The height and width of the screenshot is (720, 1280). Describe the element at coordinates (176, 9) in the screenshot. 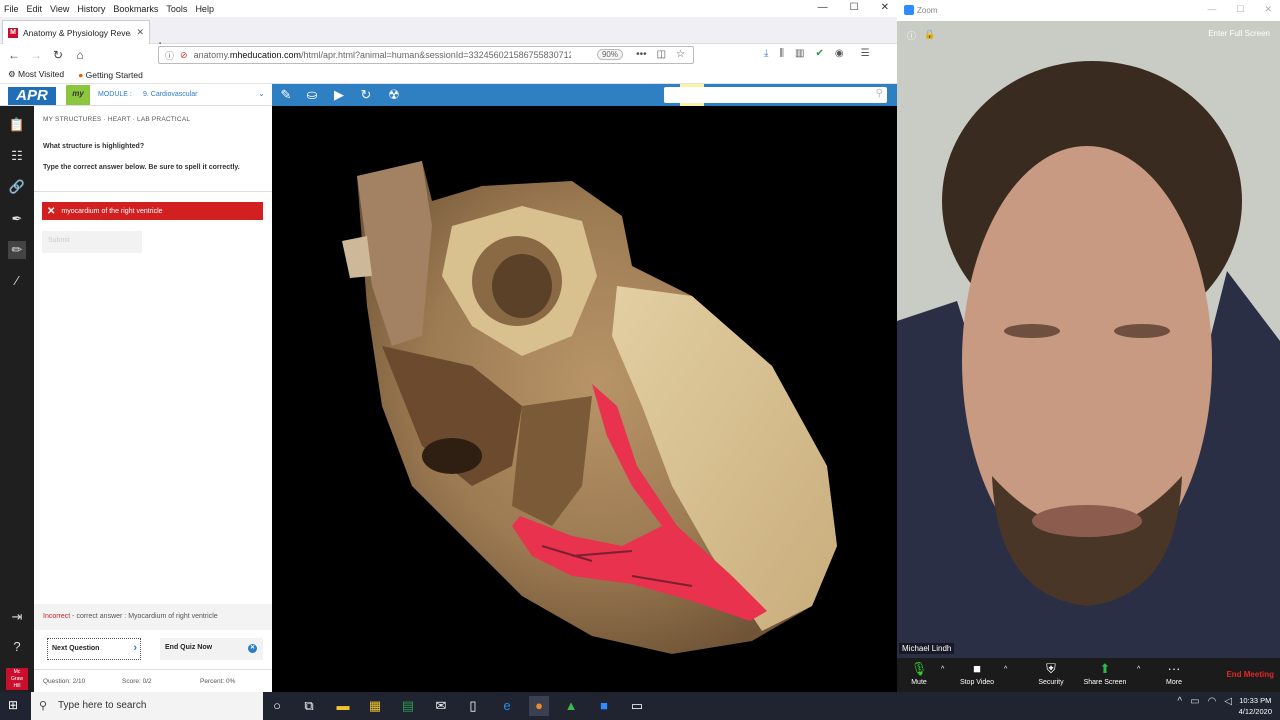

I see `menu-tools: Tools` at that location.